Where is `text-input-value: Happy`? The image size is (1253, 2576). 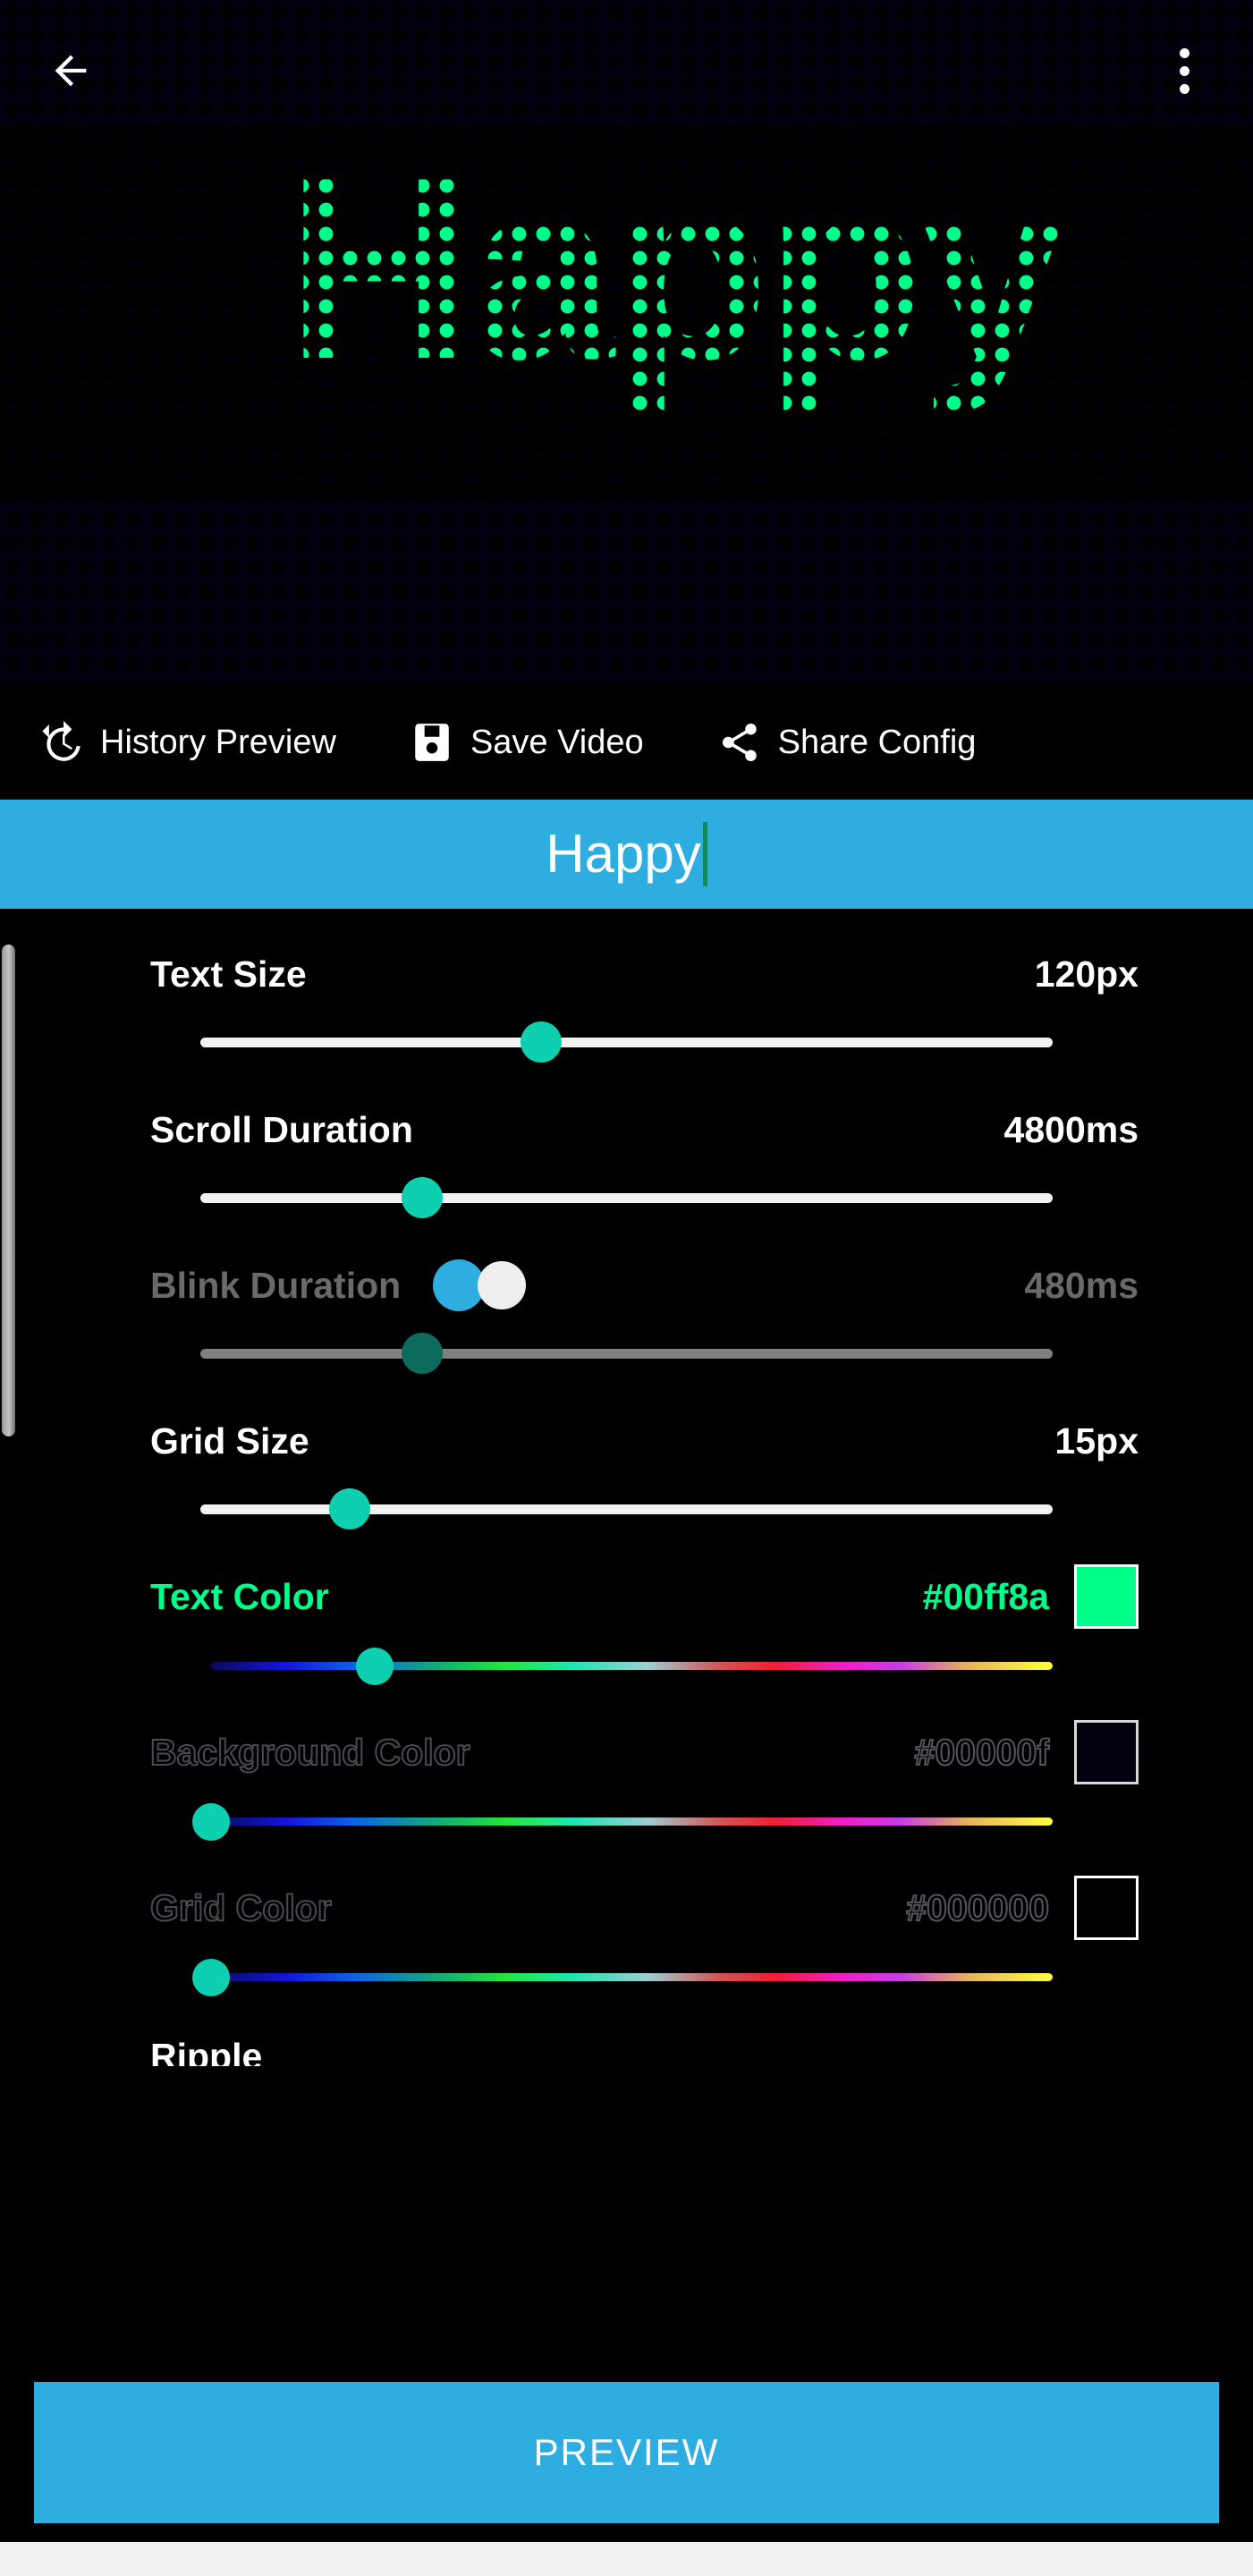
text-input-value: Happy is located at coordinates (623, 854).